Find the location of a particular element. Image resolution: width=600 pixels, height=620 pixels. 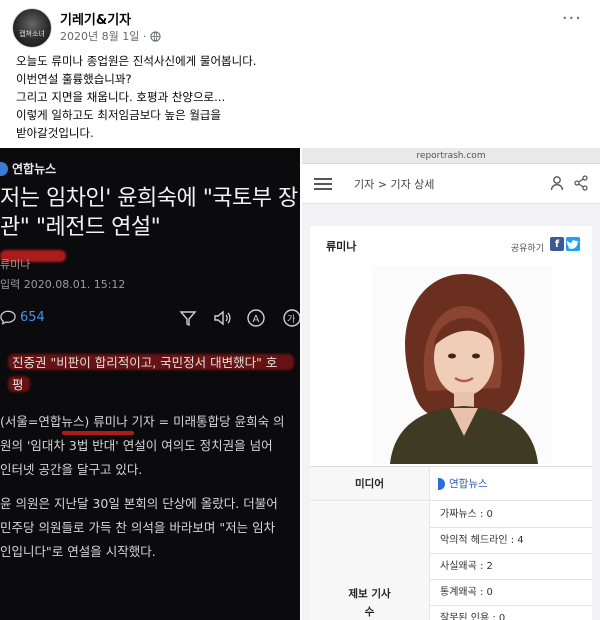

body-line: 인입니다"로 연설을 시작했다. is located at coordinates (78, 551).